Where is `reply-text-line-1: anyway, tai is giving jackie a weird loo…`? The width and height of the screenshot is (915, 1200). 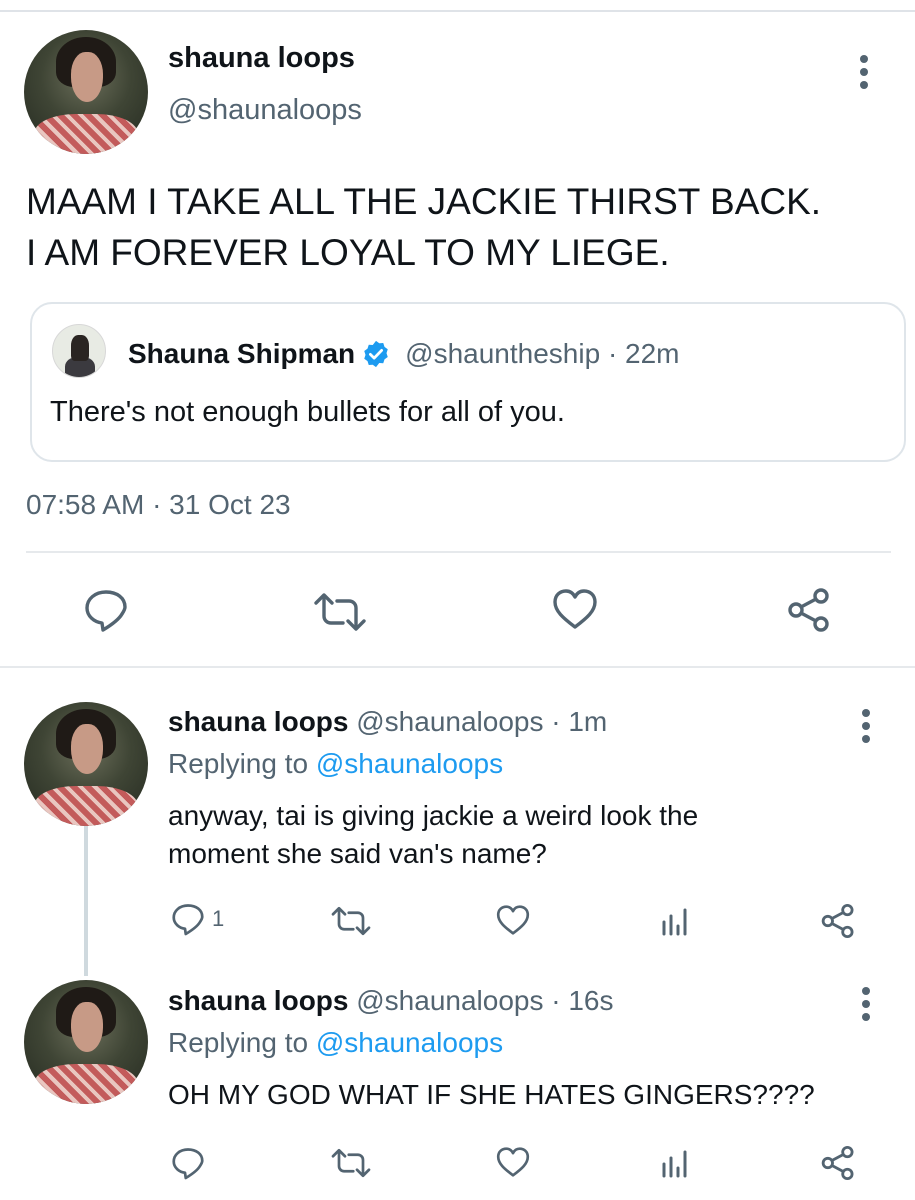
reply-text-line-1: anyway, tai is giving jackie a weird loo… is located at coordinates (433, 815).